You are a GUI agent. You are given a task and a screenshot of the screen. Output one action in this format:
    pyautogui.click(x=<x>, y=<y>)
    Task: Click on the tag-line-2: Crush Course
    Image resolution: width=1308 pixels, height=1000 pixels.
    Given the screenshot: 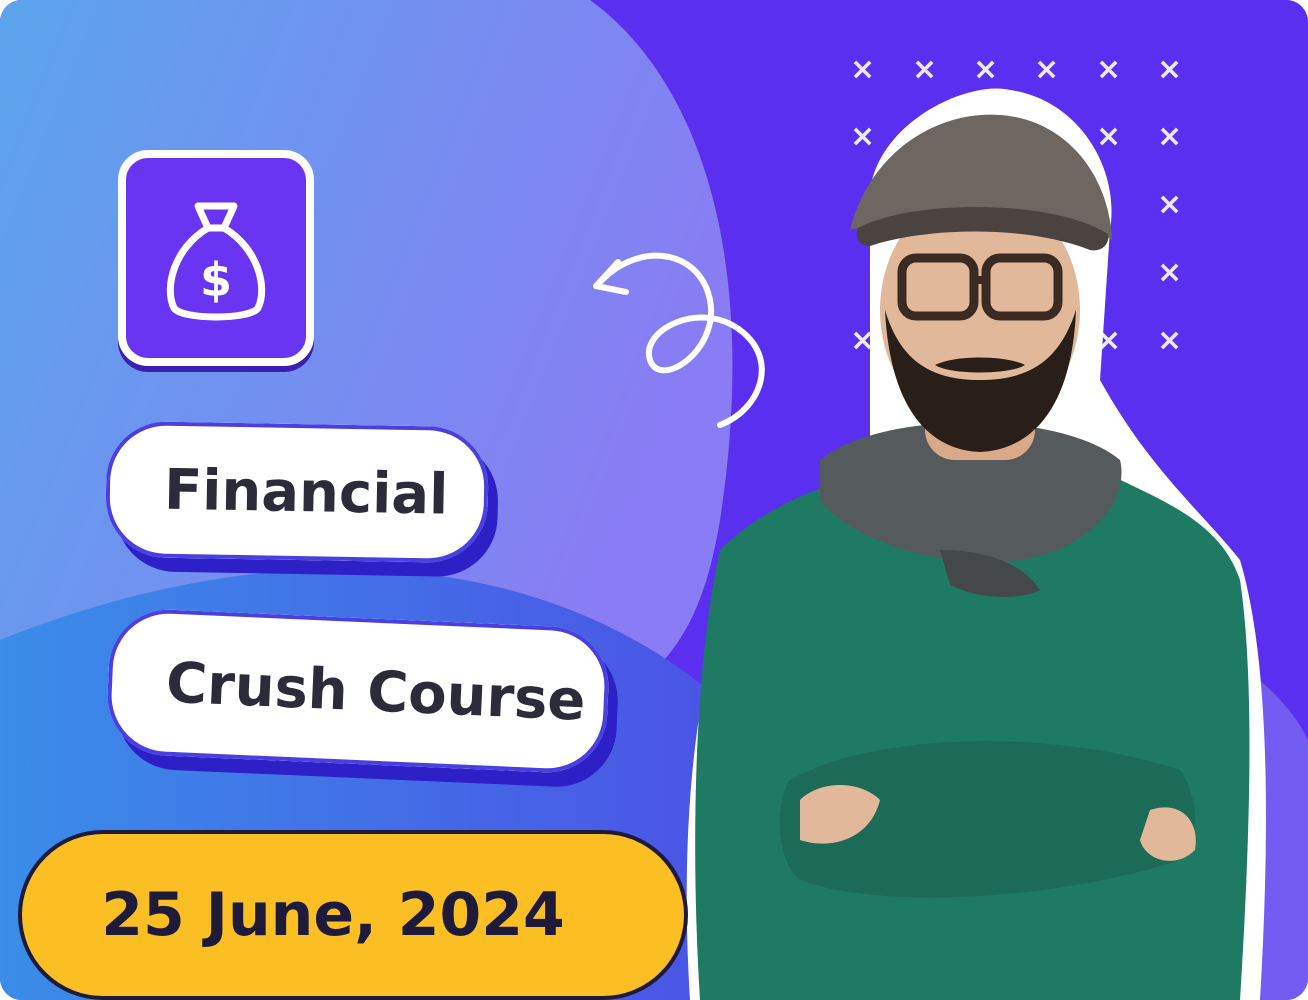 What is the action you would take?
    pyautogui.click(x=375, y=692)
    